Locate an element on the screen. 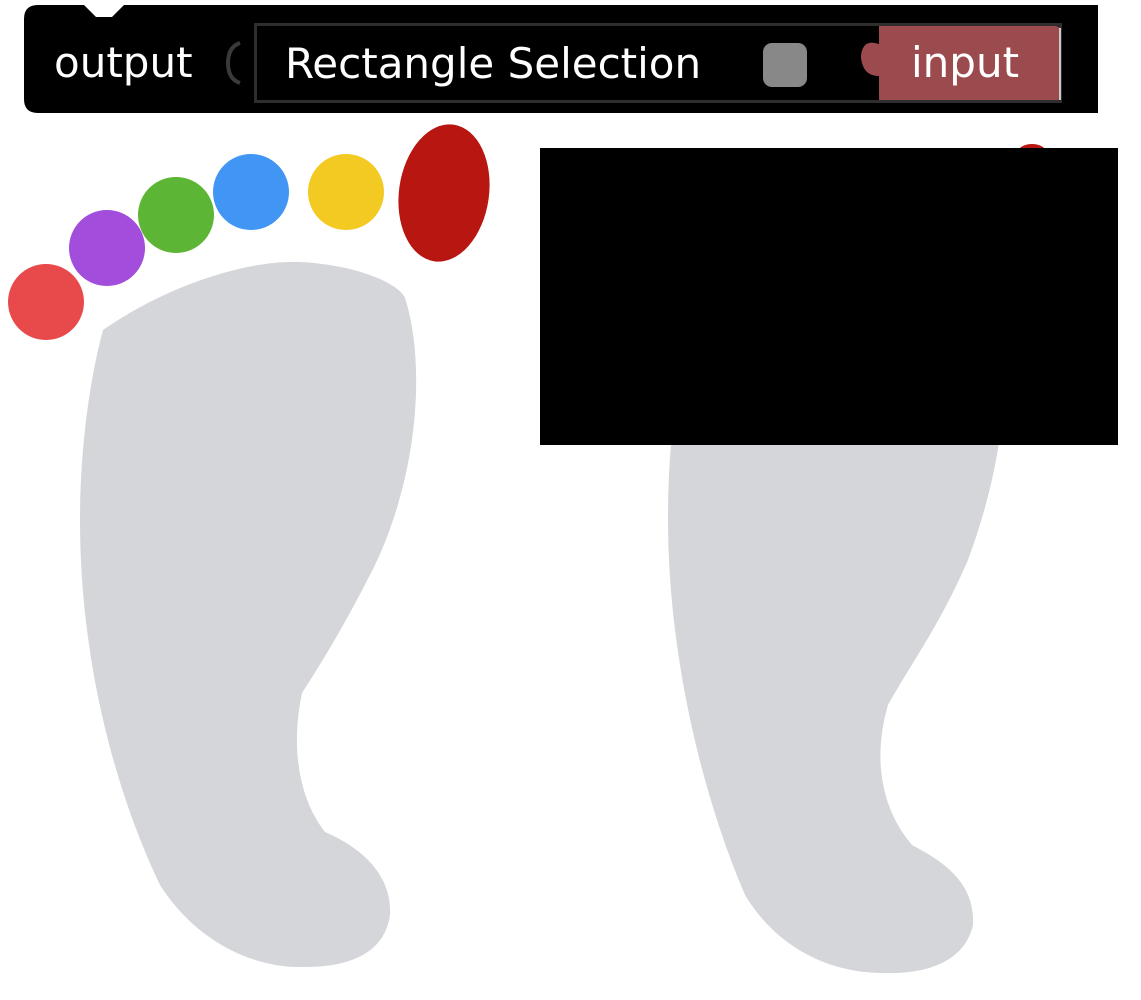 Image resolution: width=1141 pixels, height=1000 pixels. toe-yellow is located at coordinates (346, 192).